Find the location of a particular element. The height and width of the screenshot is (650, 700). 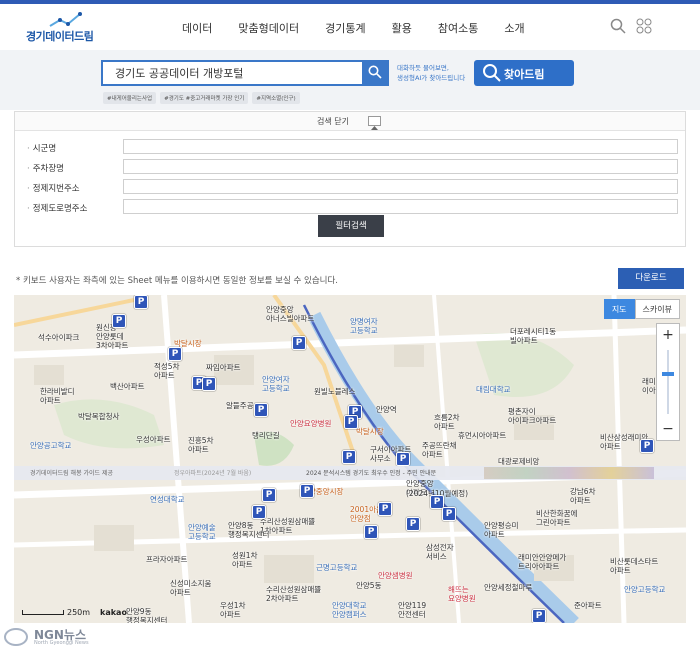

header-icons is located at coordinates (626, 26).